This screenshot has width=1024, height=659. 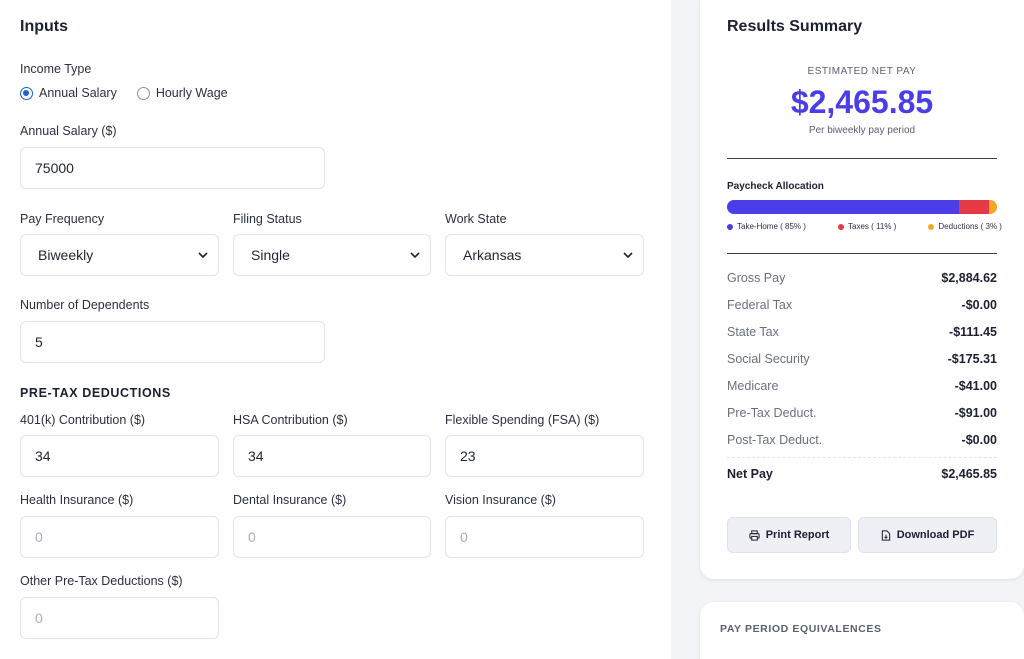 What do you see at coordinates (476, 219) in the screenshot?
I see `work-state-label: Work State` at bounding box center [476, 219].